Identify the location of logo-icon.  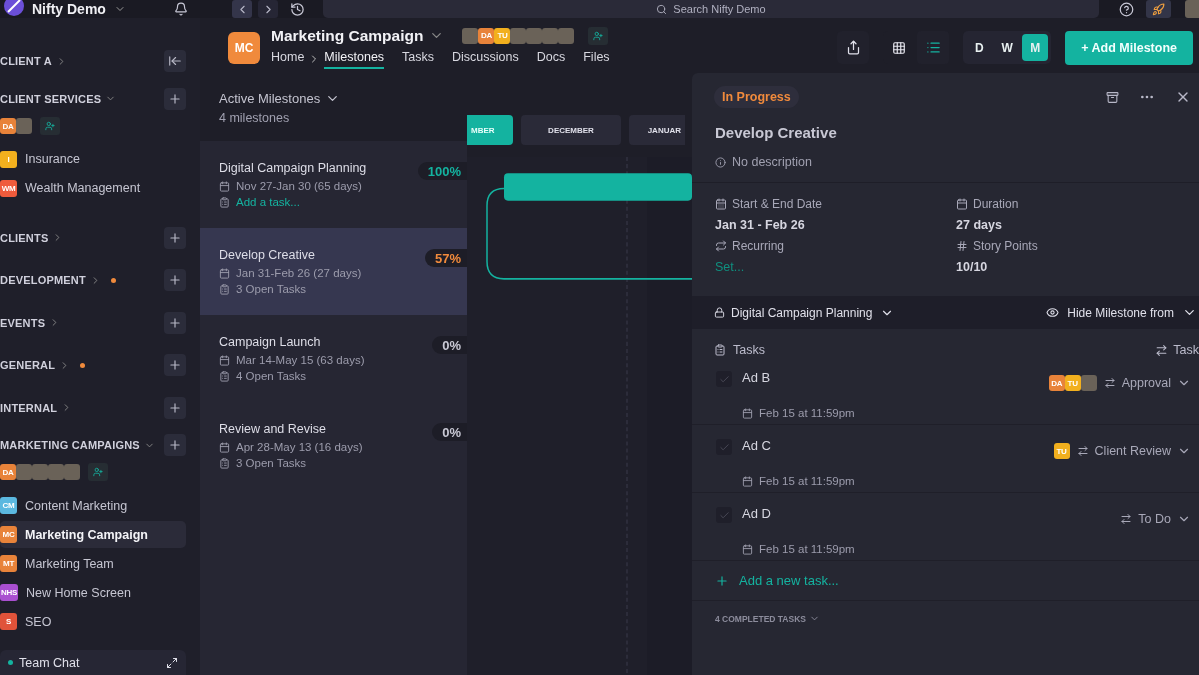
(14, 9).